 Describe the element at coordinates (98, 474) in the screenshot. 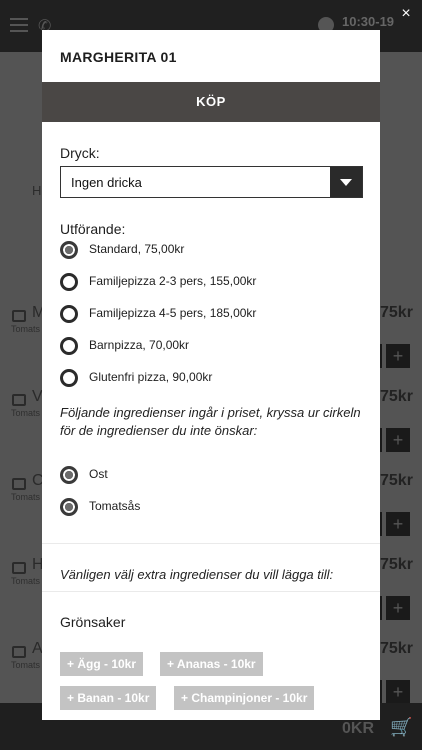

I see `included-ingredient-label: Ost` at that location.